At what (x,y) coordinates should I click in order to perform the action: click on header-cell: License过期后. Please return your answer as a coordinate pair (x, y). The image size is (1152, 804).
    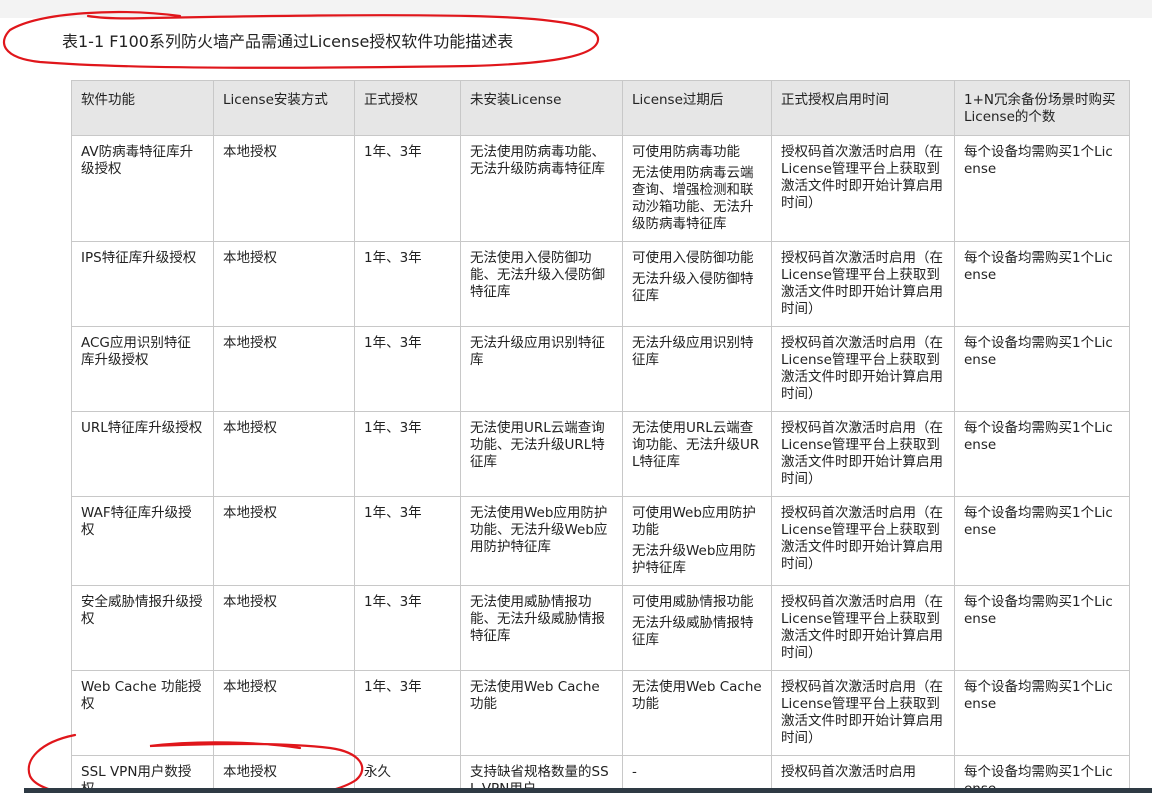
    Looking at the image, I should click on (697, 108).